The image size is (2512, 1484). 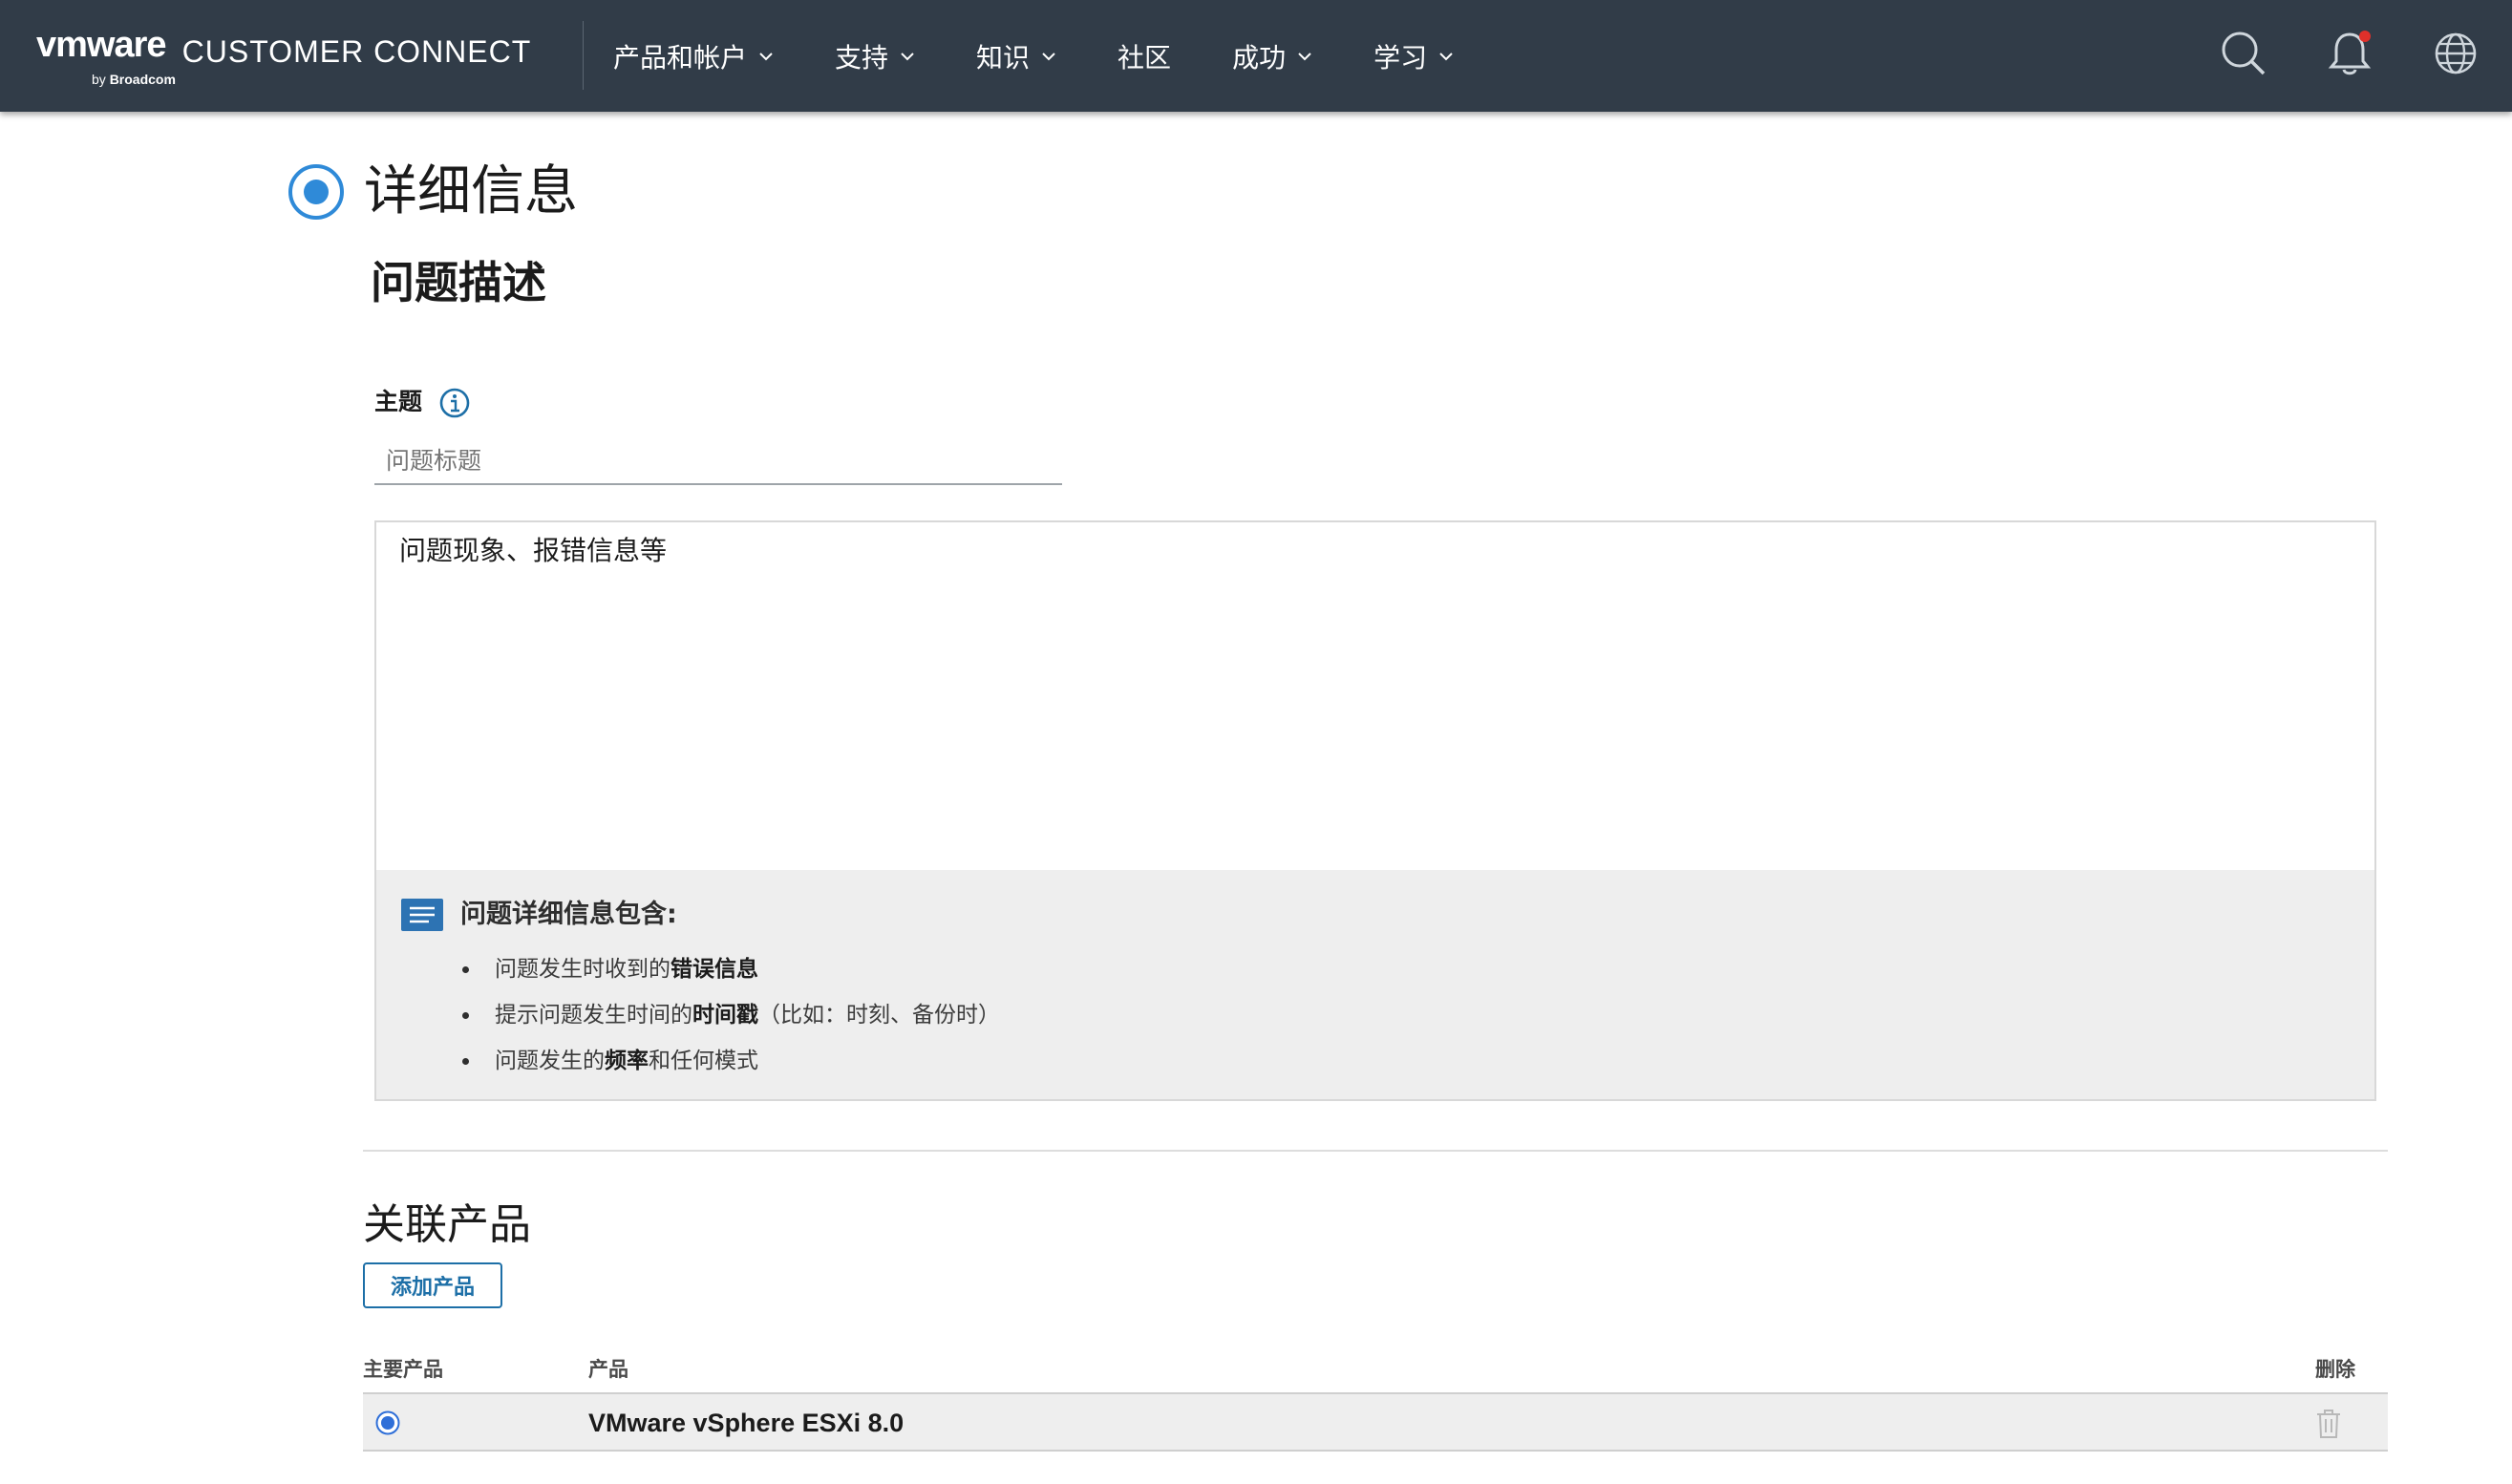 I want to click on brand-logo: vmware CUSTOMER CONNECT by Broadcom, so click(x=283, y=61).